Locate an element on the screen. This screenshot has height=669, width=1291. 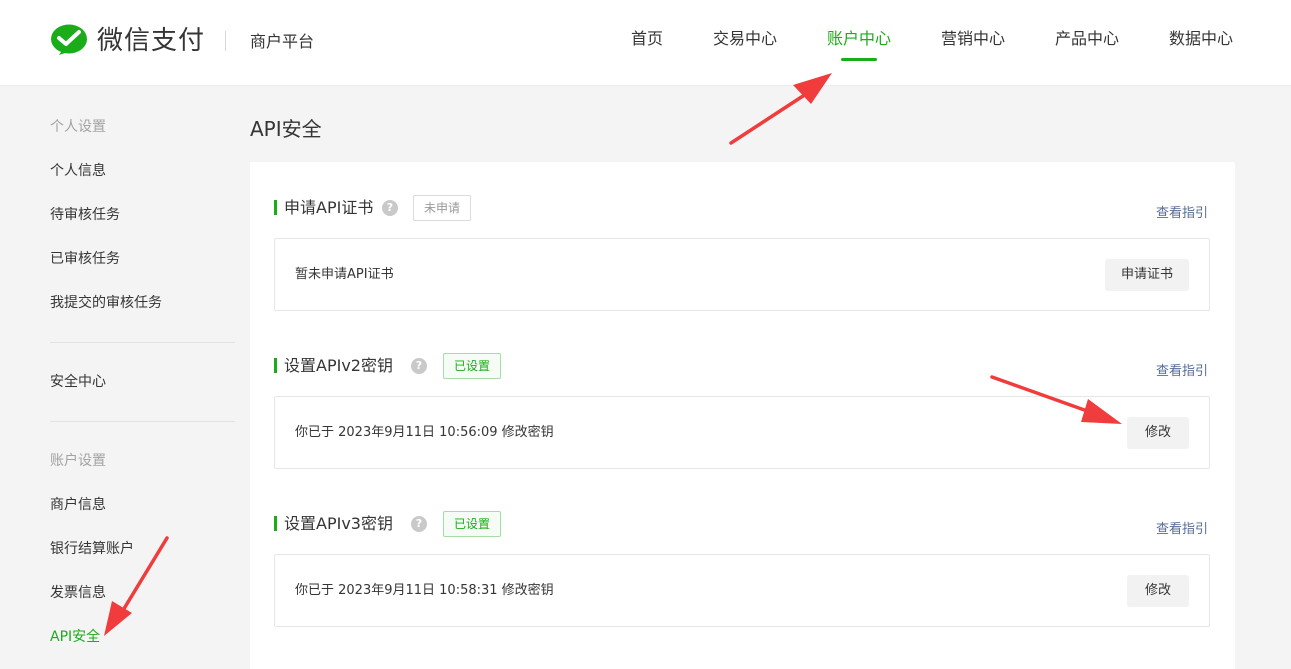
sidebar-item-reviewed-tasks: 已审核任务 is located at coordinates (85, 259).